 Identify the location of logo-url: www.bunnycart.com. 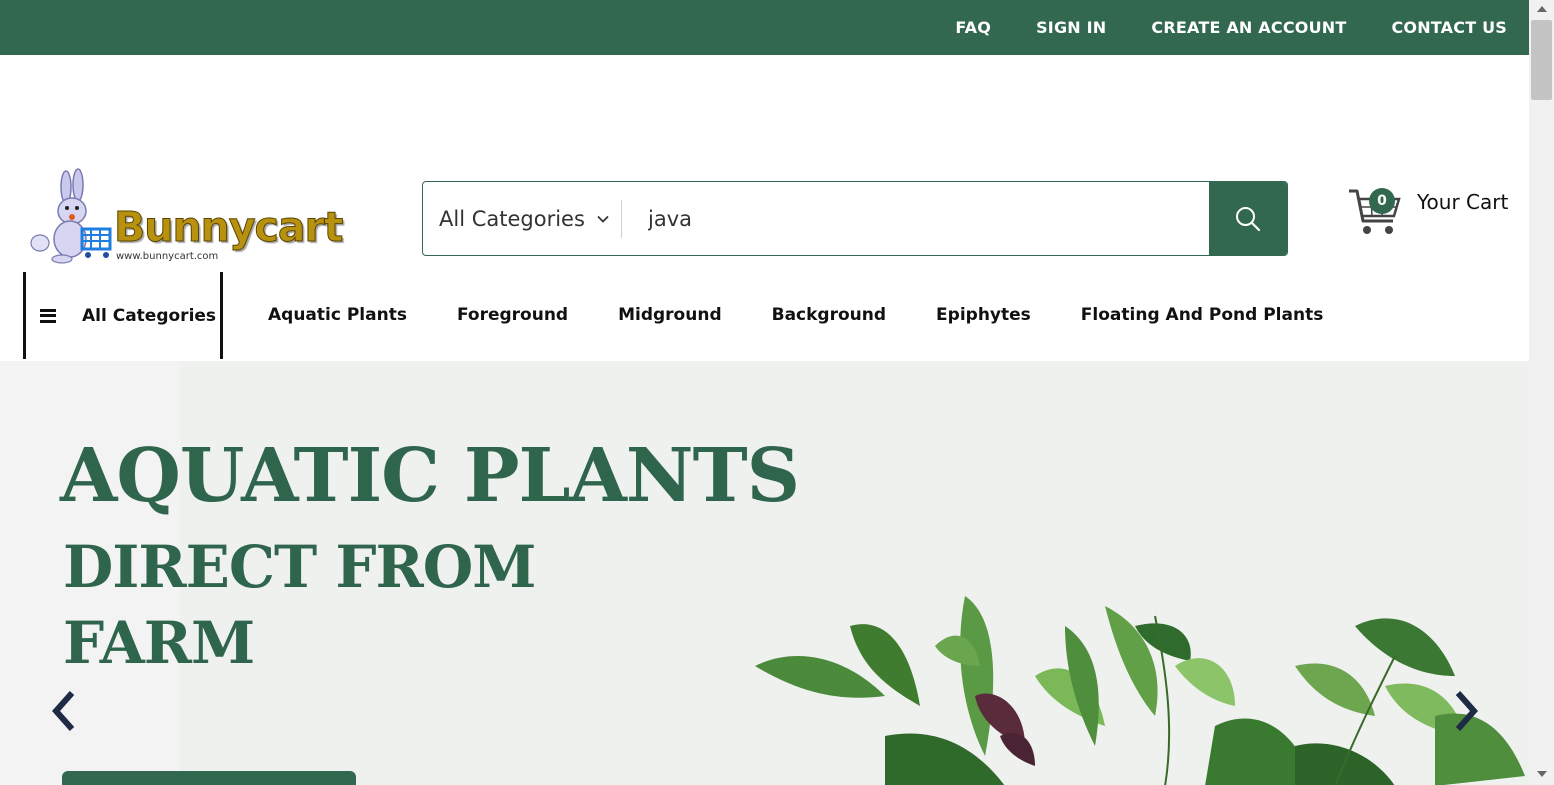
(167, 256).